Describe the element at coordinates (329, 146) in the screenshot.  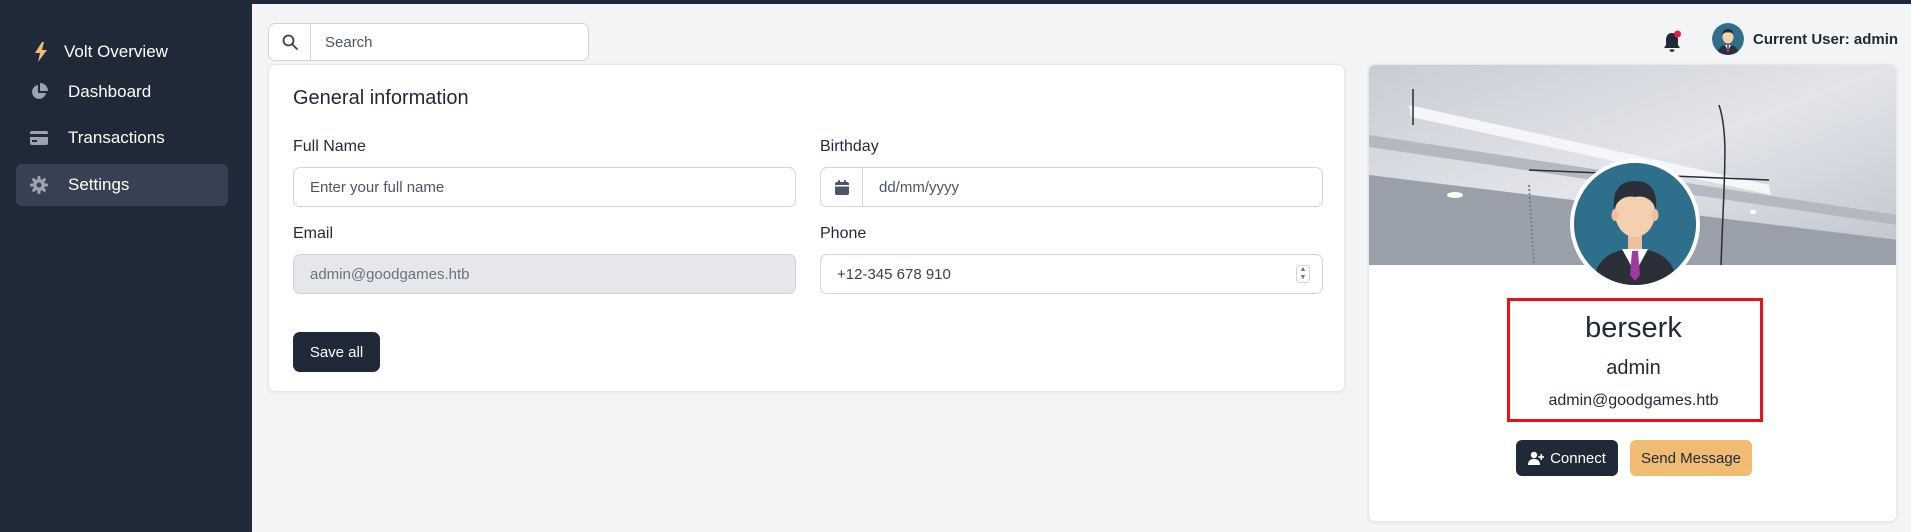
I see `full-name-label: Full Name` at that location.